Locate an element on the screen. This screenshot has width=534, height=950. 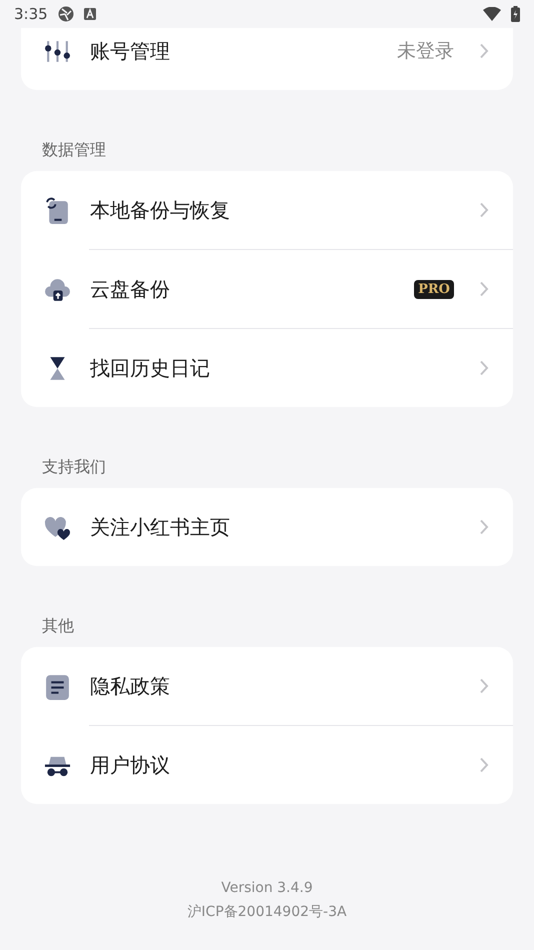
settings-item: 账号管理 is located at coordinates (234, 51).